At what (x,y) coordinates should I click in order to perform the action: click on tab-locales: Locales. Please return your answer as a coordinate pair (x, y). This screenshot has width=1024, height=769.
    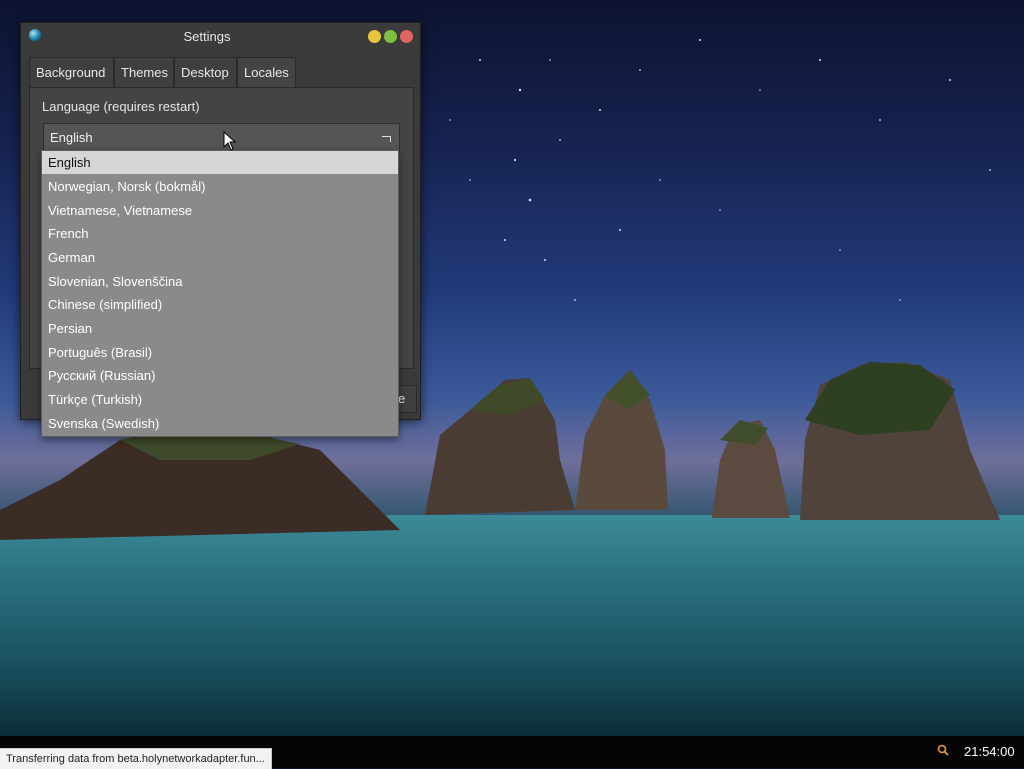
    Looking at the image, I should click on (266, 72).